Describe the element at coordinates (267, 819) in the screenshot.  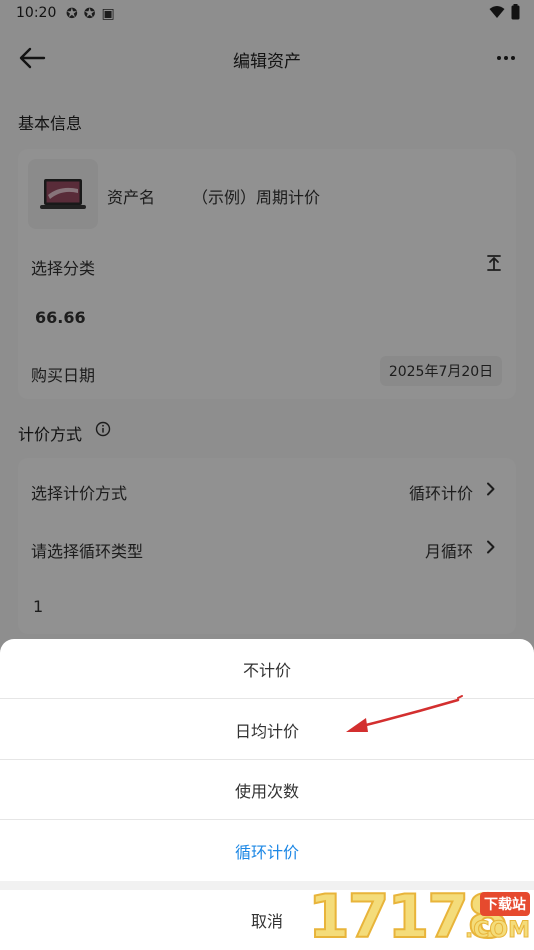
I see `divider` at that location.